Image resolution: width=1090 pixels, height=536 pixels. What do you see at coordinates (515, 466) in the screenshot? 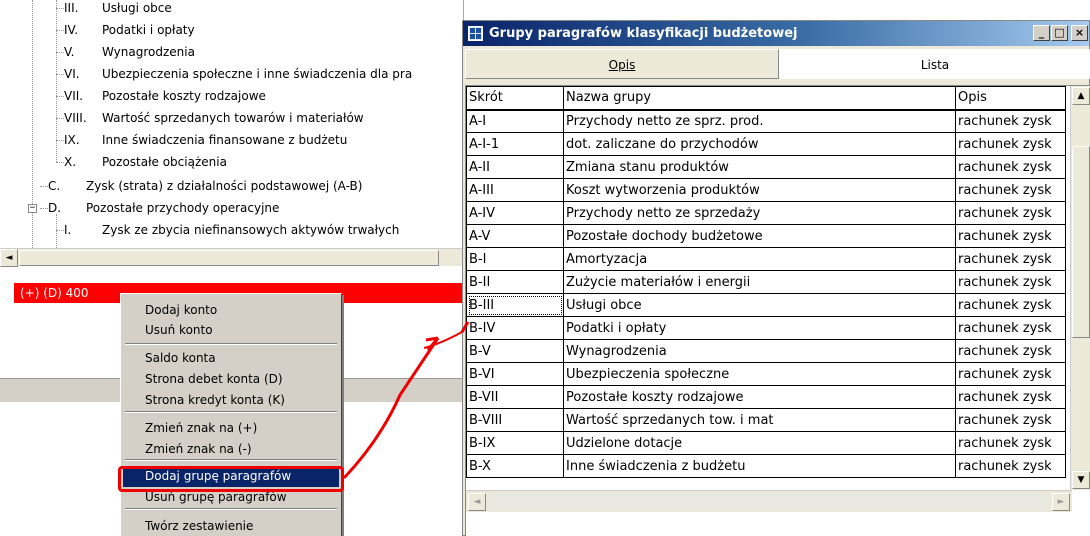
I see `cell-code: B-X` at bounding box center [515, 466].